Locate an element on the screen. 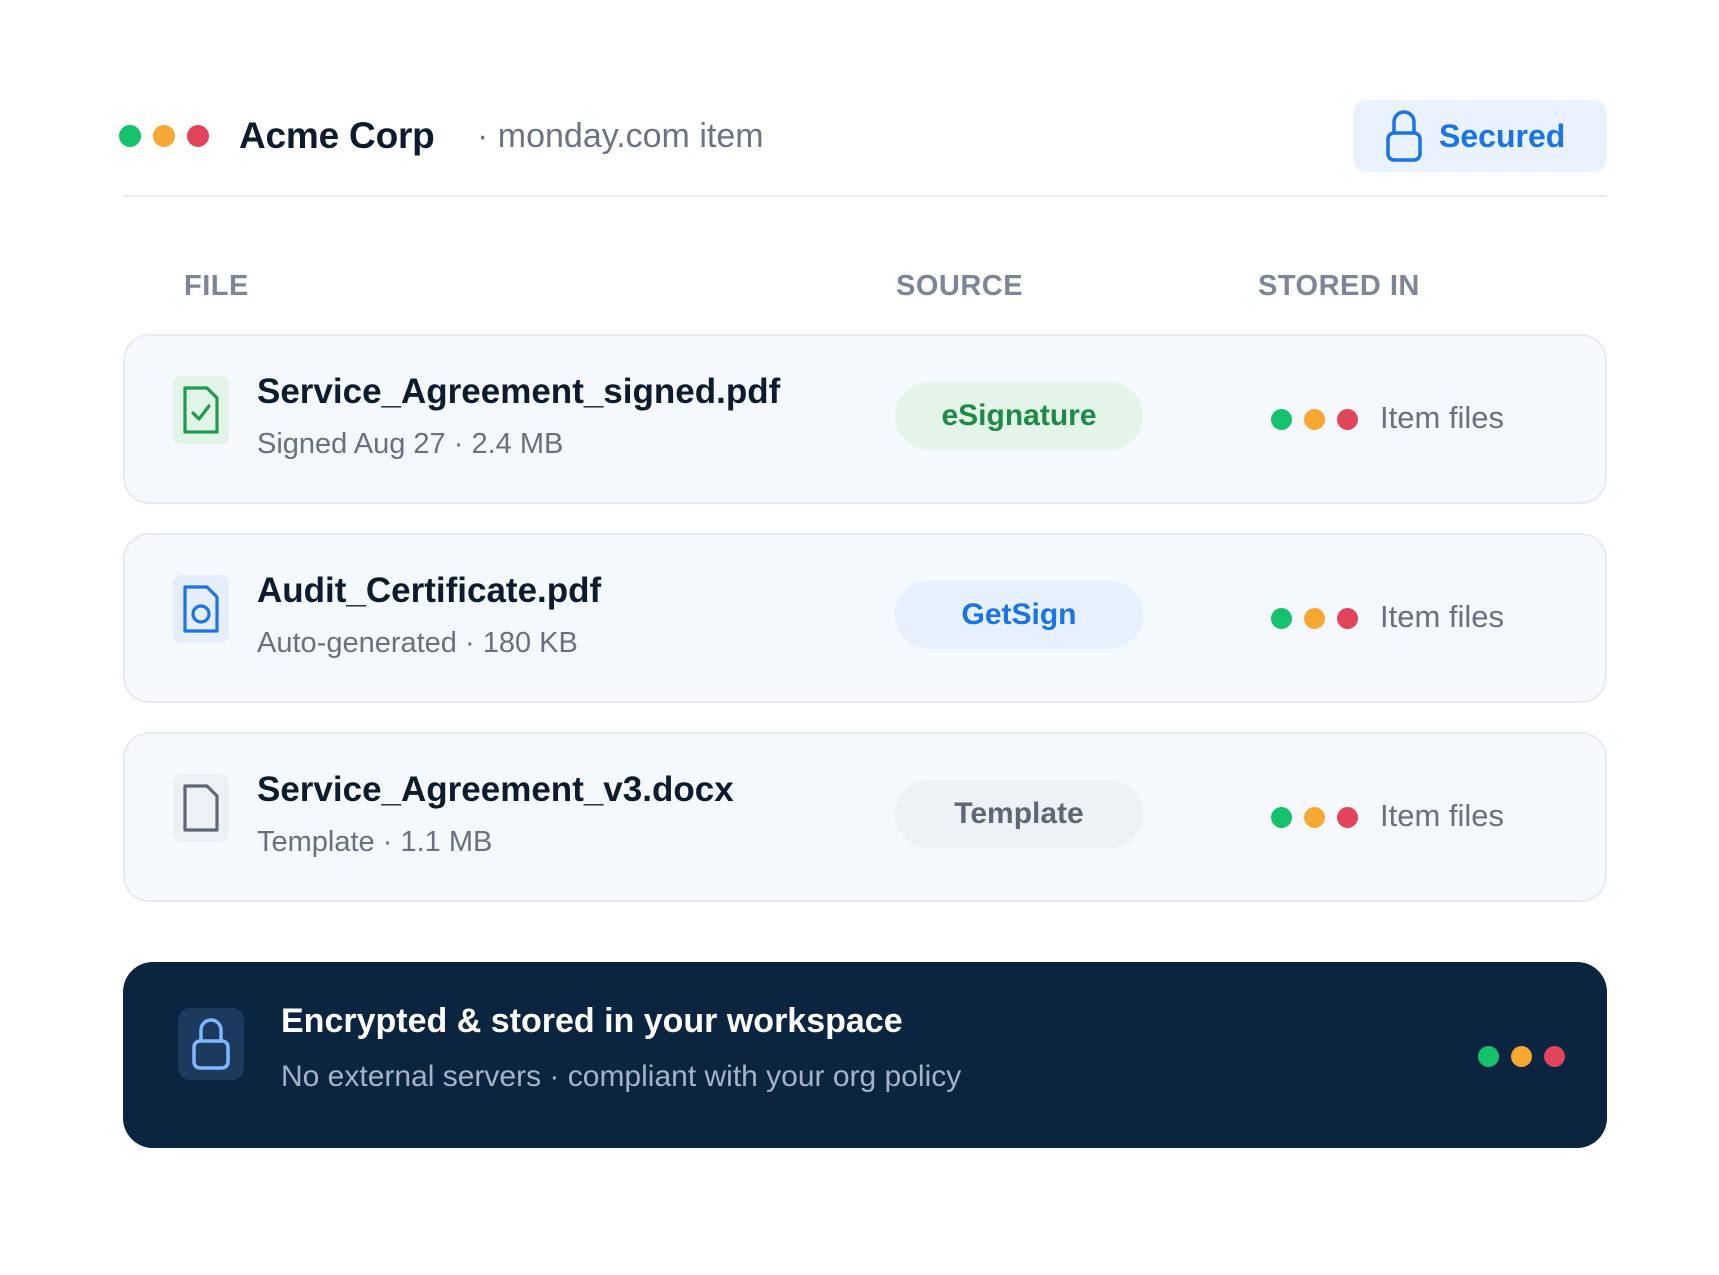 The image size is (1719, 1275). window-dot-green is located at coordinates (130, 136).